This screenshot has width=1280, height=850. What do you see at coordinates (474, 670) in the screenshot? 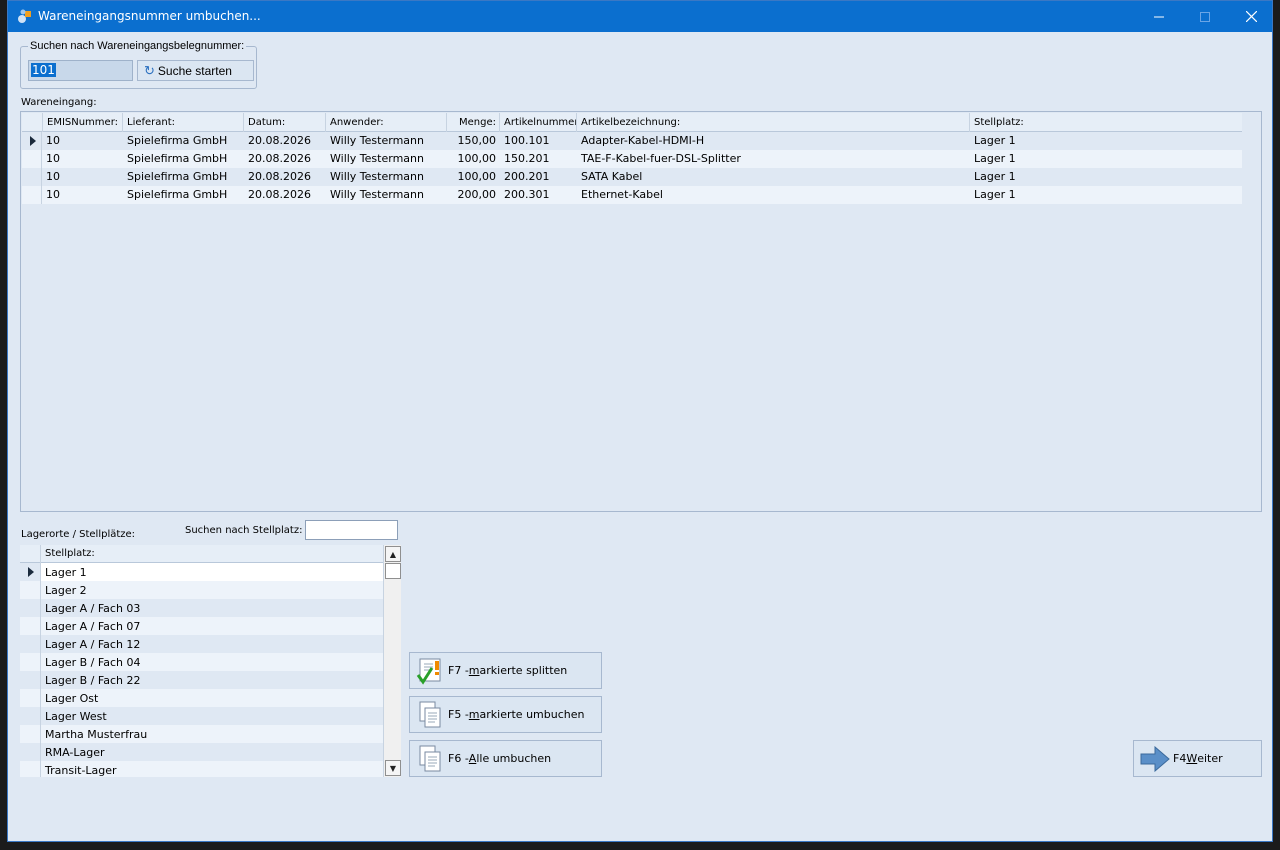
I see `split-marked-mnemonic: m` at bounding box center [474, 670].